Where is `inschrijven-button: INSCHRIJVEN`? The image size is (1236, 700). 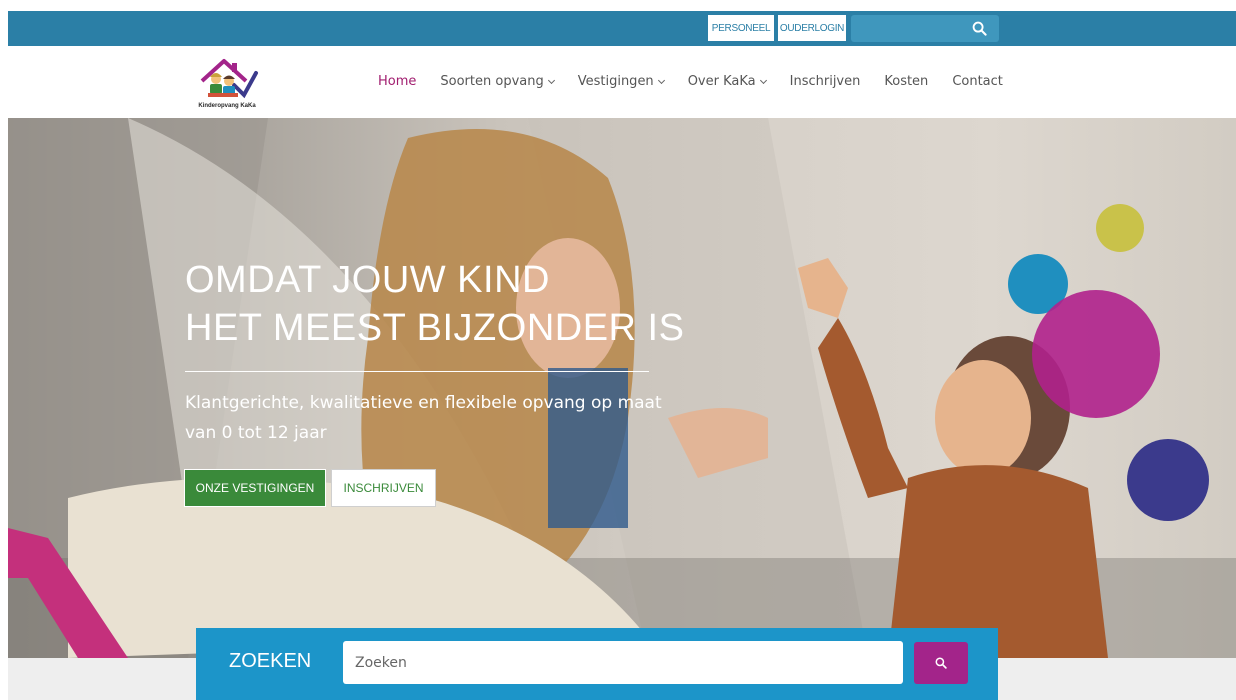 inschrijven-button: INSCHRIJVEN is located at coordinates (383, 488).